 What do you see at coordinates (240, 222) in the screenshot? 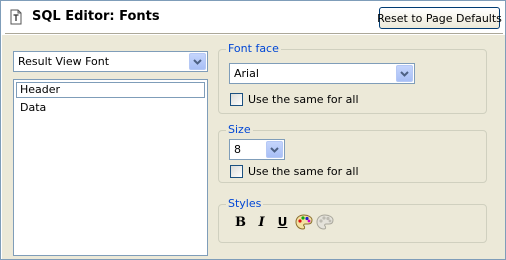
I see `bold-button: B` at bounding box center [240, 222].